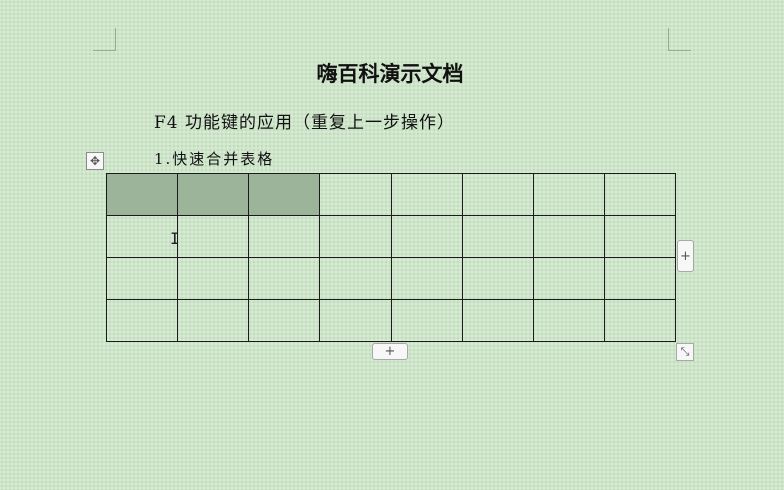  Describe the element at coordinates (679, 39) in the screenshot. I see `page-corner-mark-top-right` at that location.